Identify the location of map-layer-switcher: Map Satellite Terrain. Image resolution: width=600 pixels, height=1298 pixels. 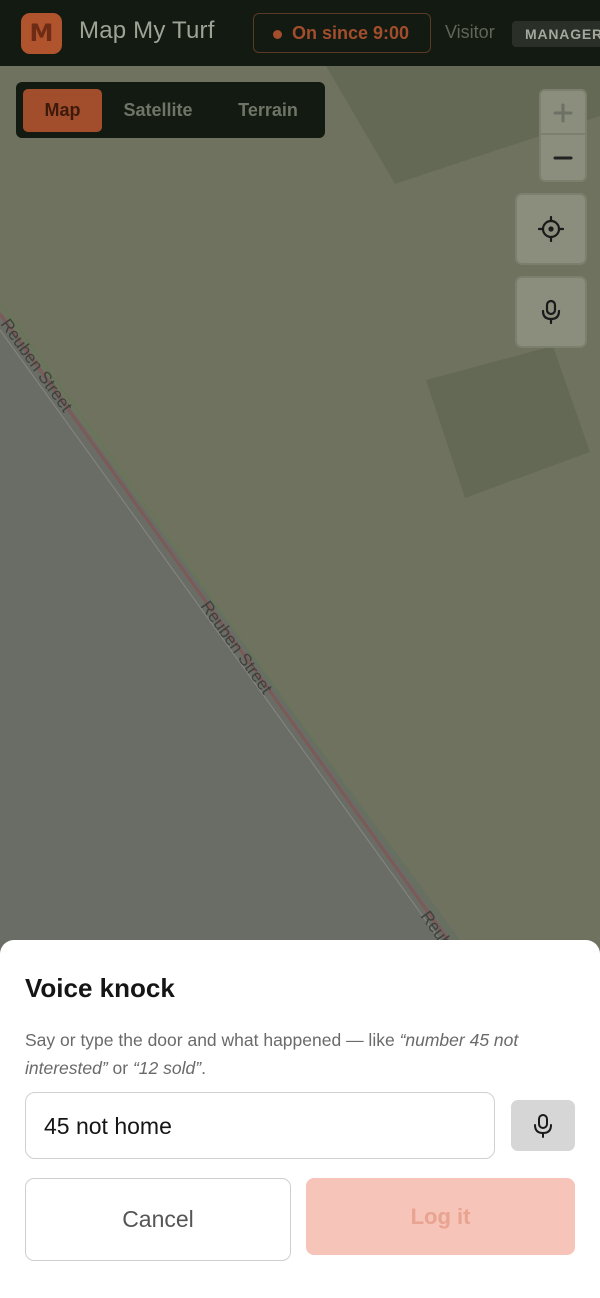
(170, 110).